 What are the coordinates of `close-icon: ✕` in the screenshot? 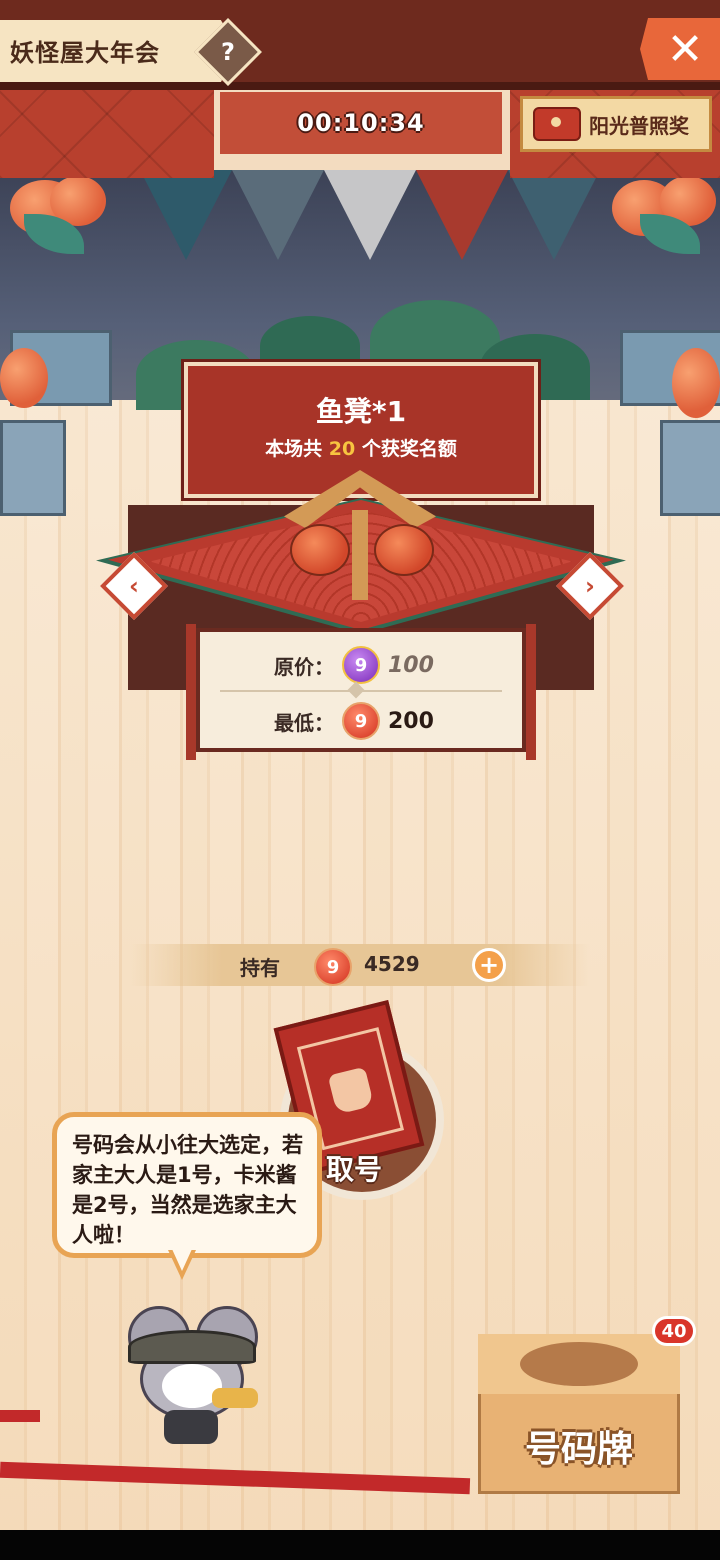 It's located at (685, 49).